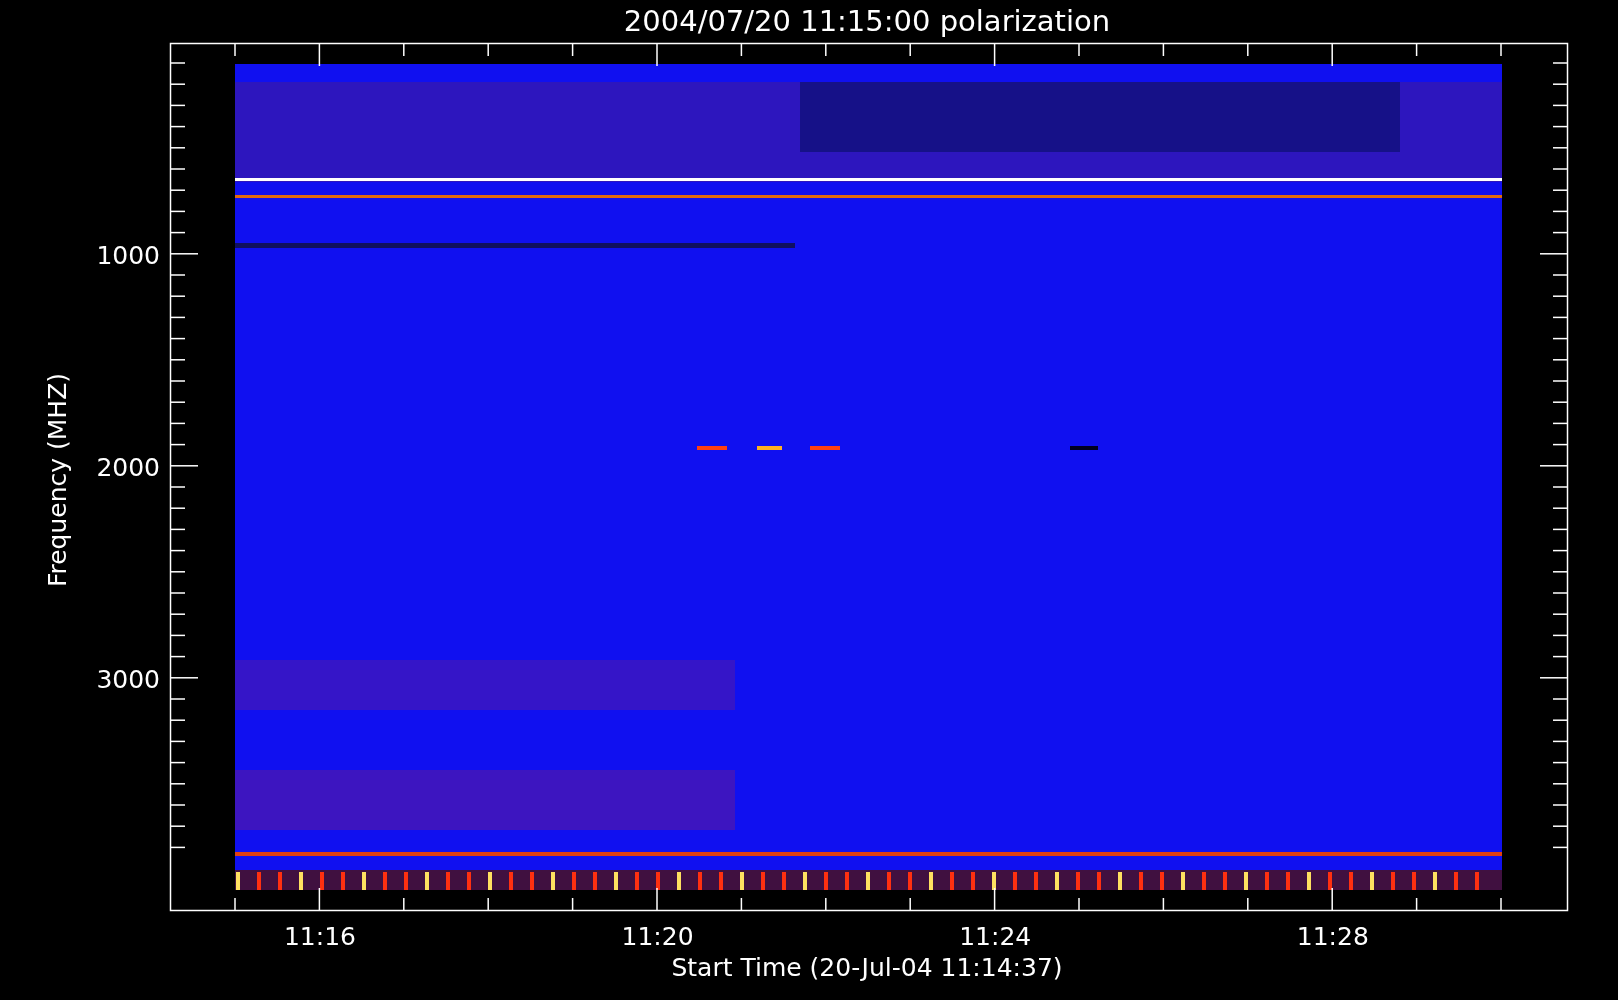  Describe the element at coordinates (1332, 936) in the screenshot. I see `tick-label: 11:28` at that location.